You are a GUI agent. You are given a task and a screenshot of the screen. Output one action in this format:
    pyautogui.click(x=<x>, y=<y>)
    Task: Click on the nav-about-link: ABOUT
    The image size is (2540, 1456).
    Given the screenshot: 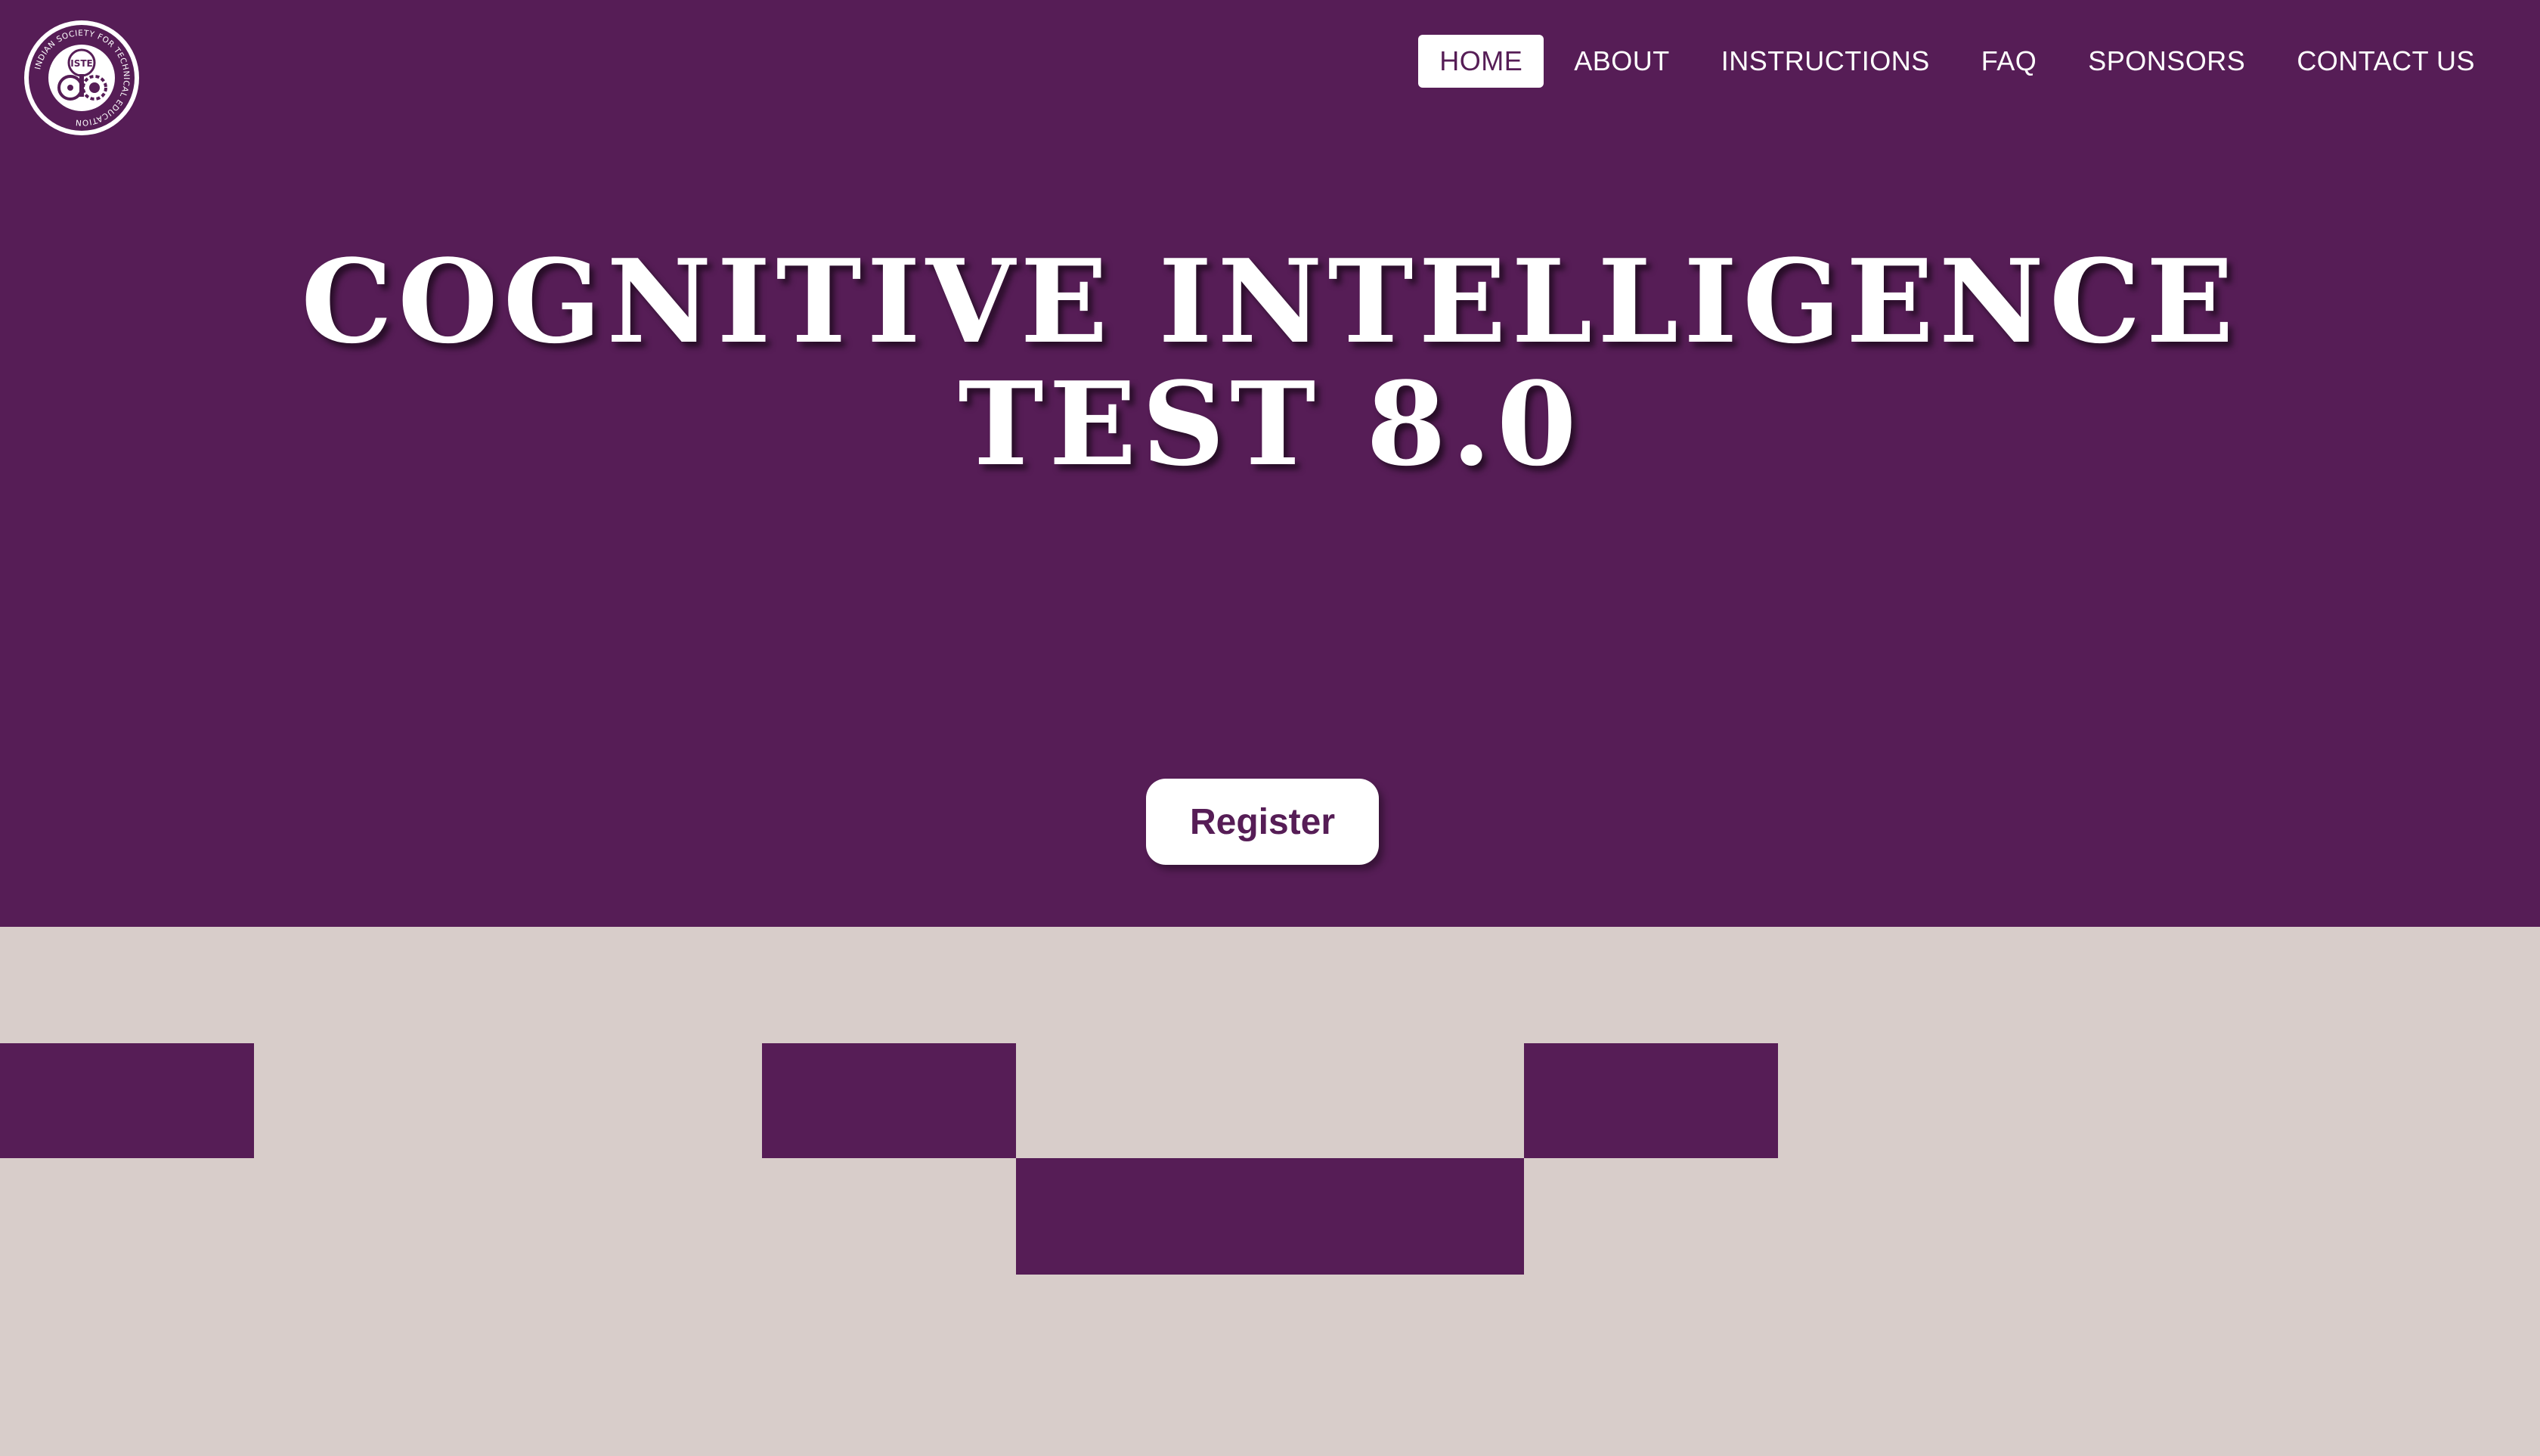 What is the action you would take?
    pyautogui.click(x=1622, y=61)
    